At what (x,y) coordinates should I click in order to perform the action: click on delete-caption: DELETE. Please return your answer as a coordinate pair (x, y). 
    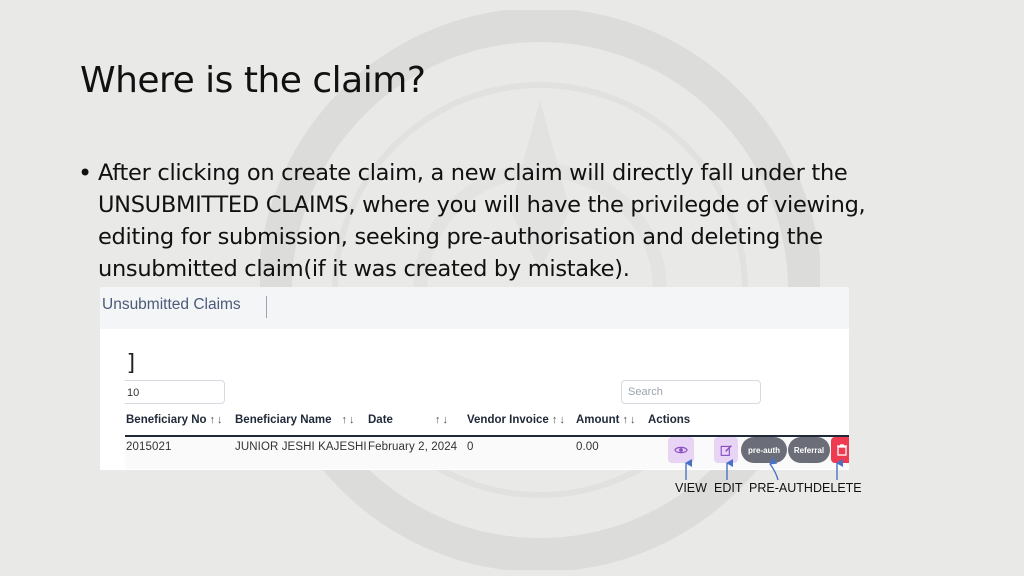
    Looking at the image, I should click on (837, 488).